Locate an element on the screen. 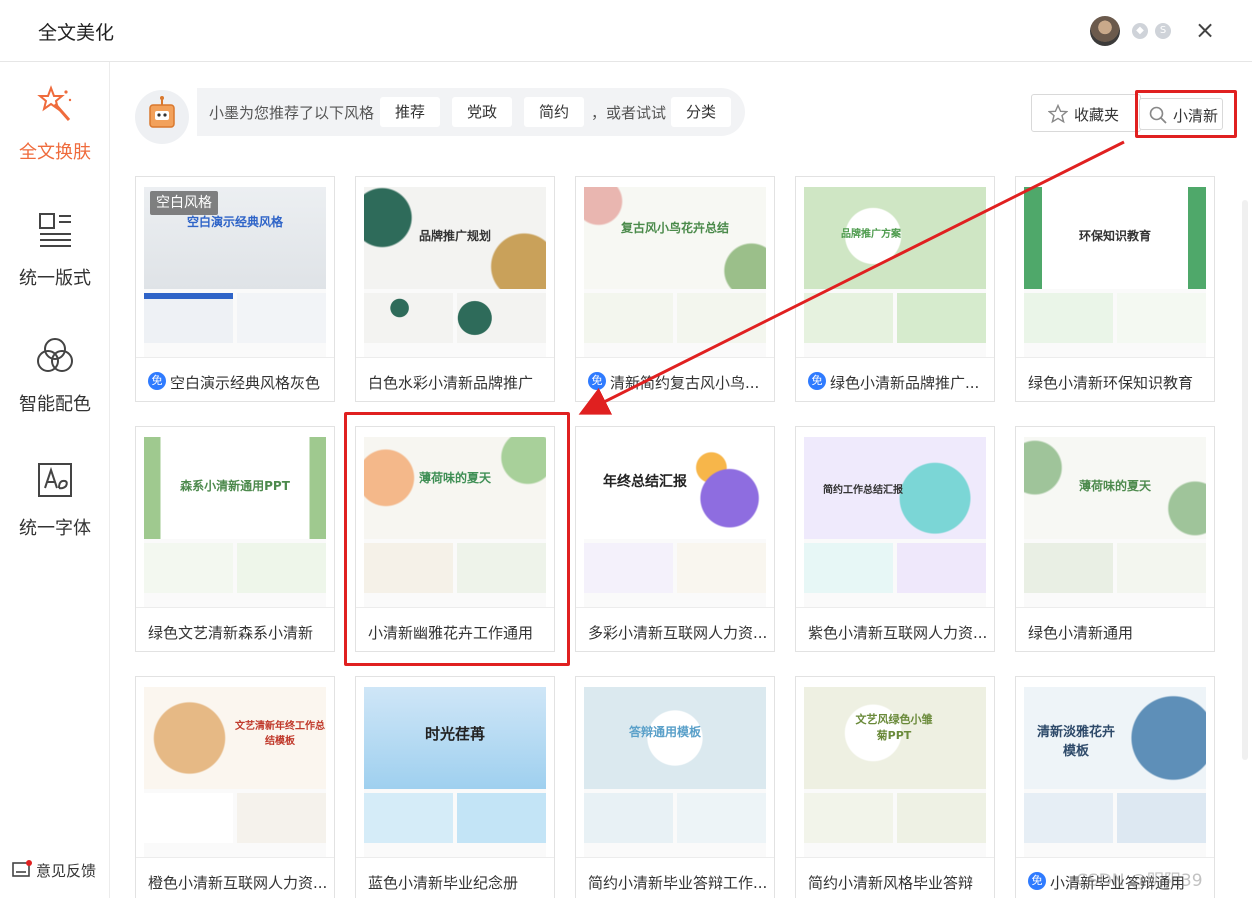  sidebar-item-font: 统一字体 is located at coordinates (55, 515).